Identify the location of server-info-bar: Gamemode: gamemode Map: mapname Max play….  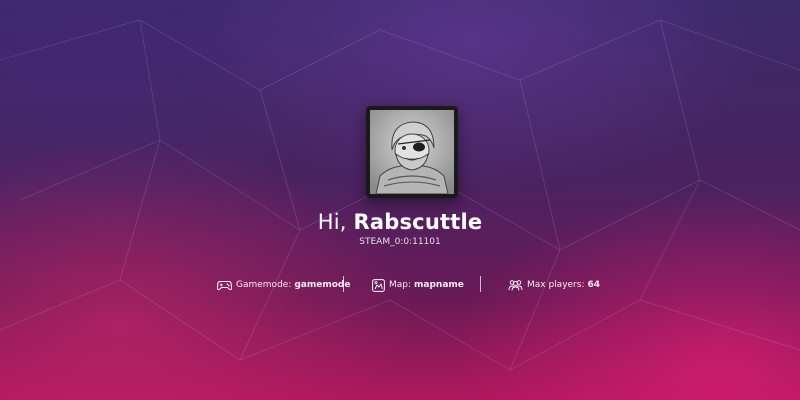
(400, 285).